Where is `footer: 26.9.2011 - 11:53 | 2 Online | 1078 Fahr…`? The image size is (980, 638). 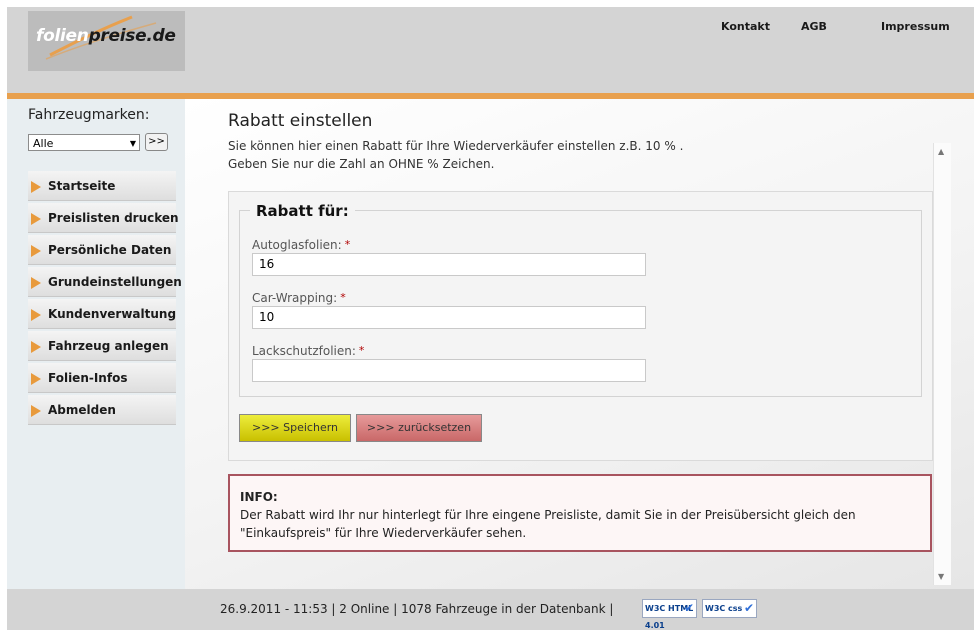 footer: 26.9.2011 - 11:53 | 2 Online | 1078 Fahr… is located at coordinates (490, 609).